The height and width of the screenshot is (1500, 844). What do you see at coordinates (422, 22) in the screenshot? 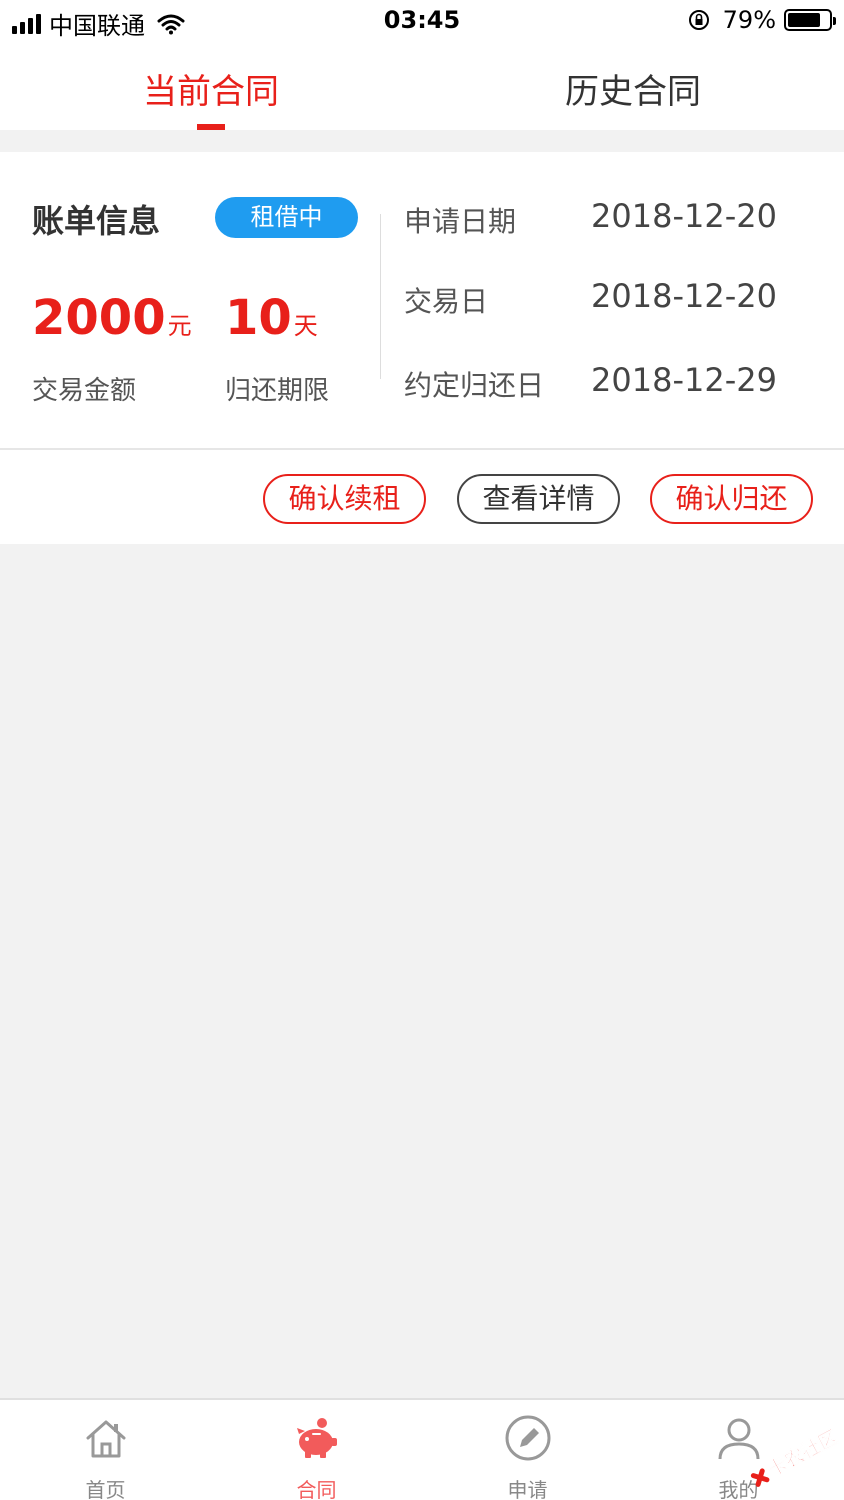
I see `status-bar: 中国联通 03:45 79%` at bounding box center [422, 22].